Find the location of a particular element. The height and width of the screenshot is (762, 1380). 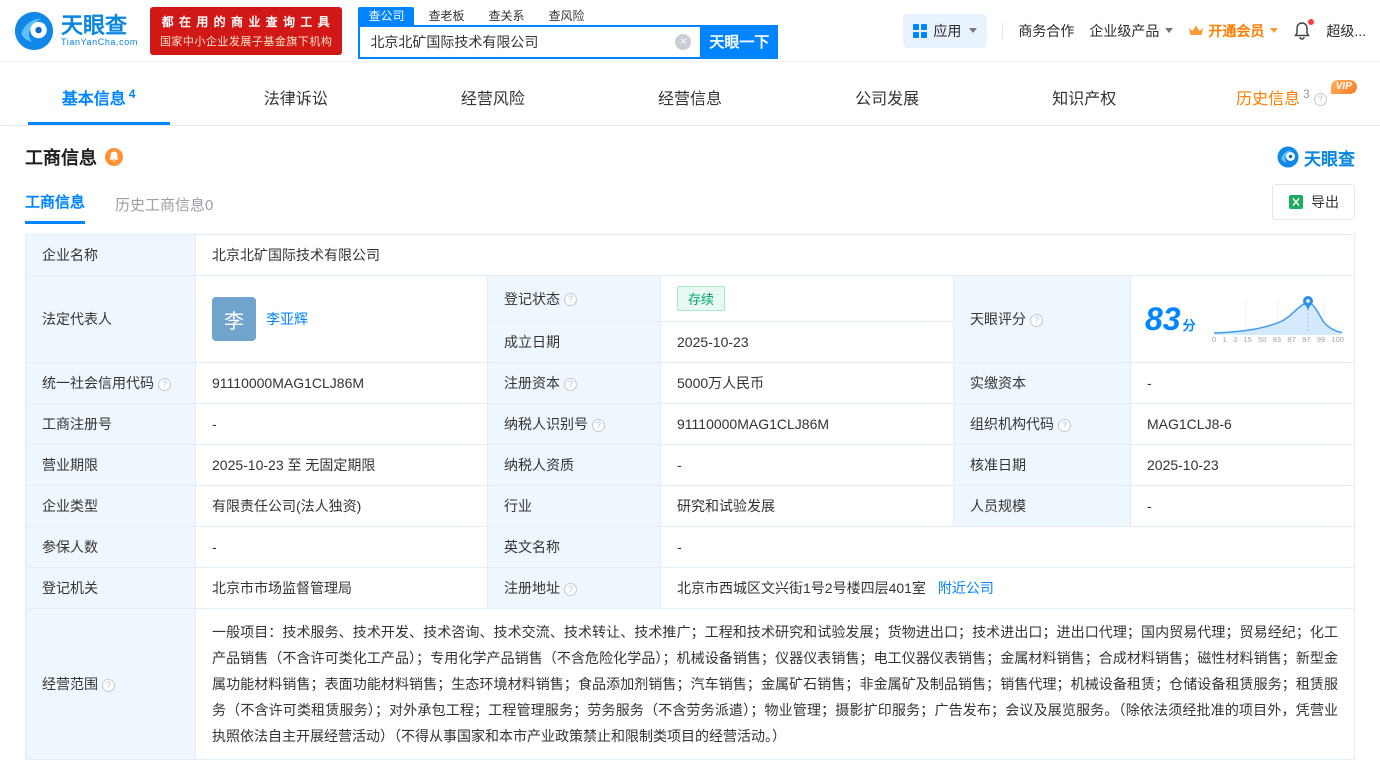

taxpayer-id-value: 91110000MAG1CLJ86M is located at coordinates (807, 424).